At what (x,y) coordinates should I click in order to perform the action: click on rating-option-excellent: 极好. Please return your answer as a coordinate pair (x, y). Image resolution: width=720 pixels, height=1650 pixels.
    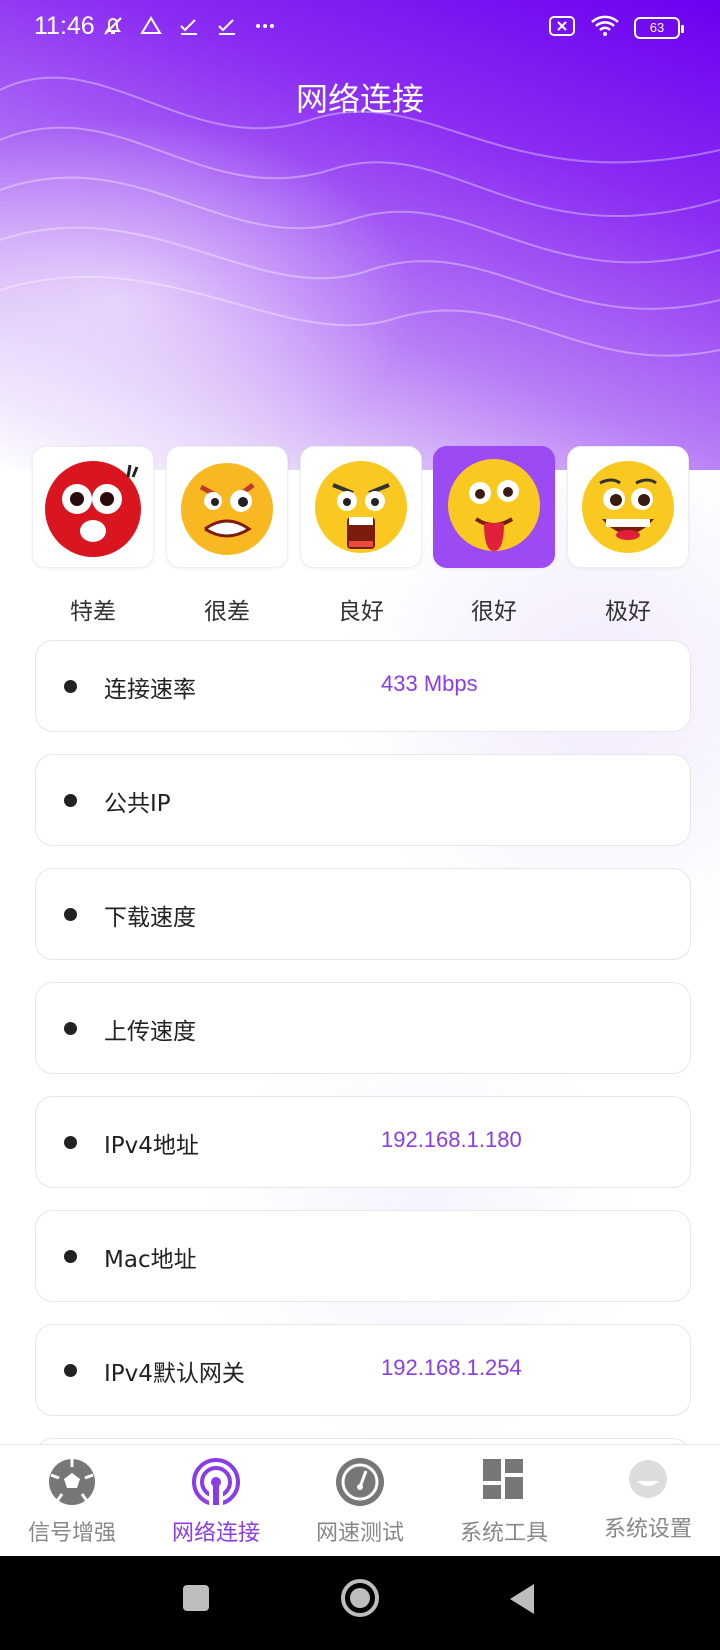
    Looking at the image, I should click on (628, 536).